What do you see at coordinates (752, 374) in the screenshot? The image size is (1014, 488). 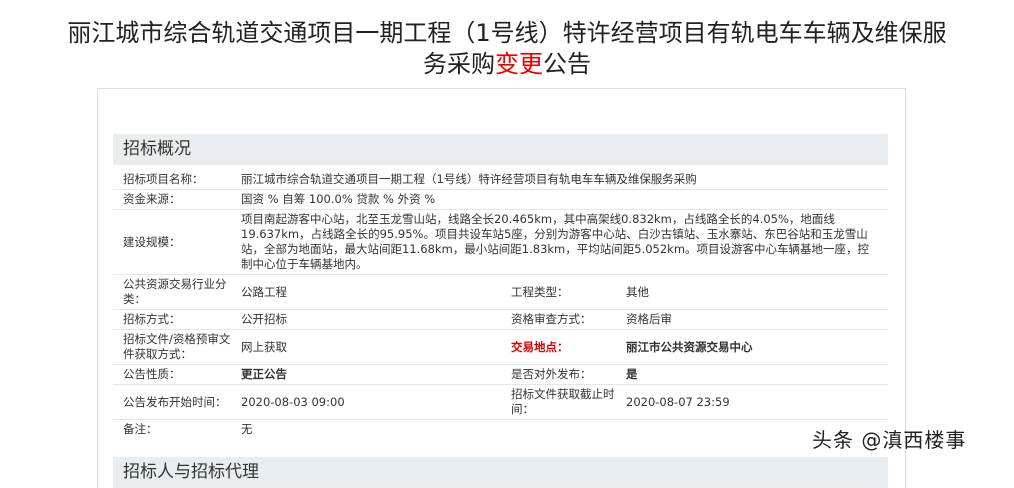 I see `value: 是` at bounding box center [752, 374].